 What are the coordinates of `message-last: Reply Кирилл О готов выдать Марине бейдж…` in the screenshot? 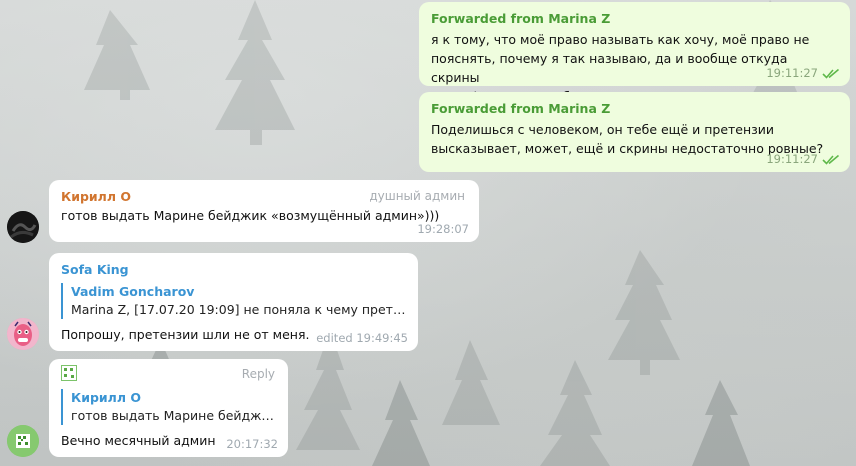 It's located at (168, 408).